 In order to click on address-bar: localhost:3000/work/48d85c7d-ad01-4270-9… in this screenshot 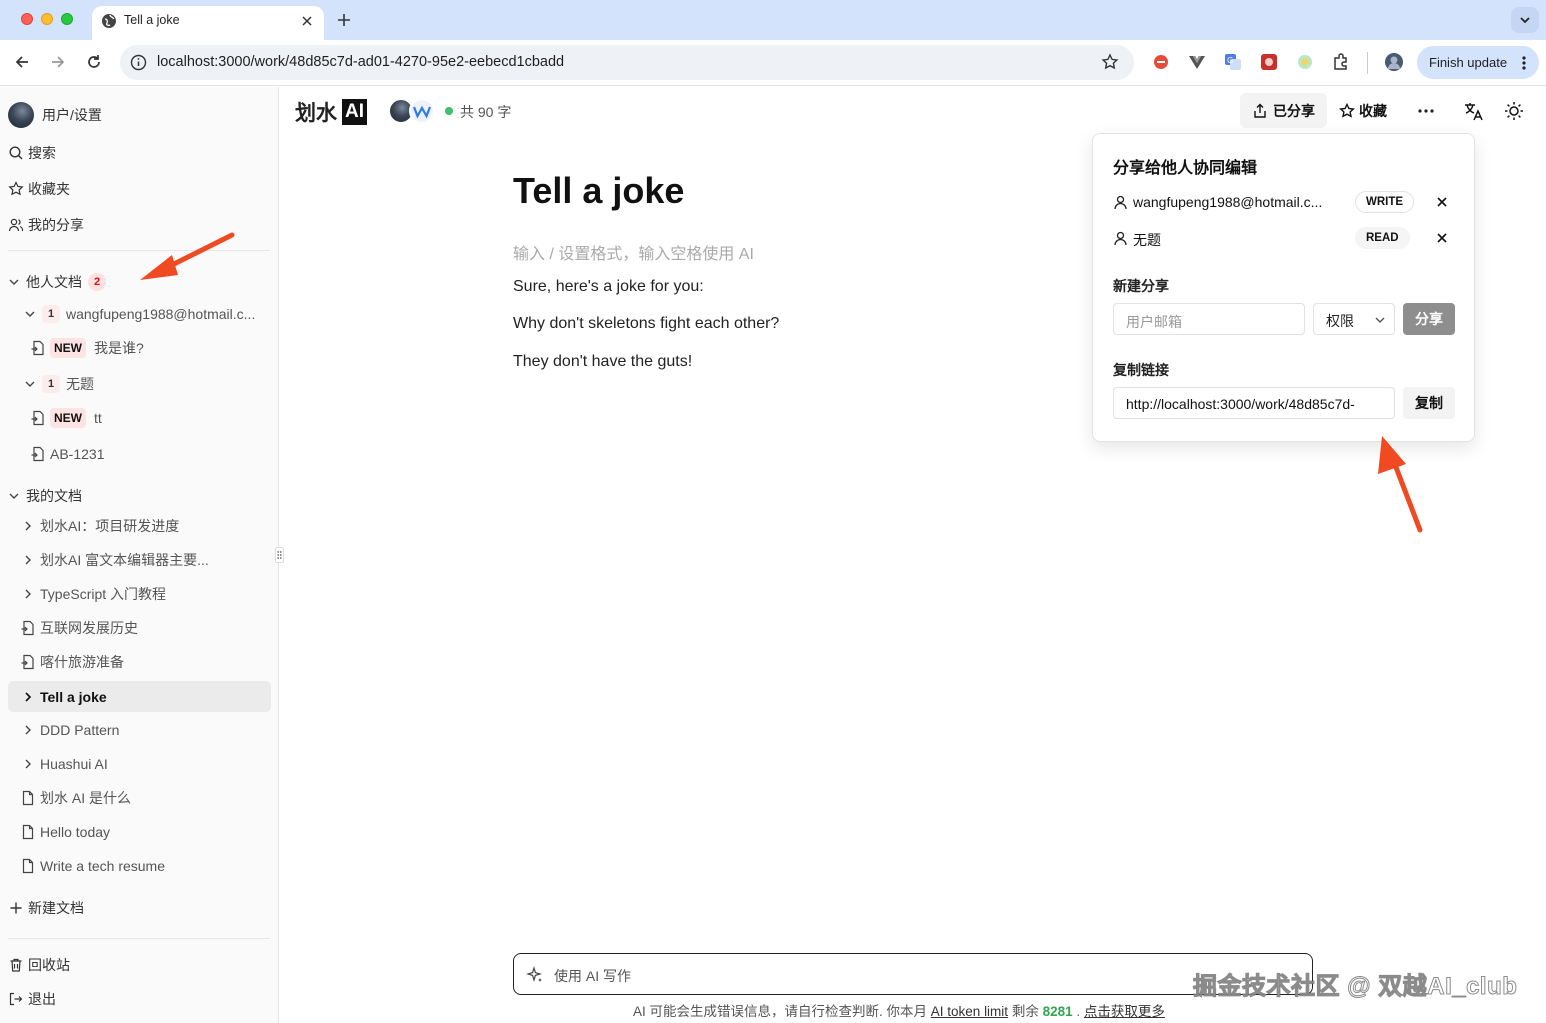, I will do `click(627, 62)`.